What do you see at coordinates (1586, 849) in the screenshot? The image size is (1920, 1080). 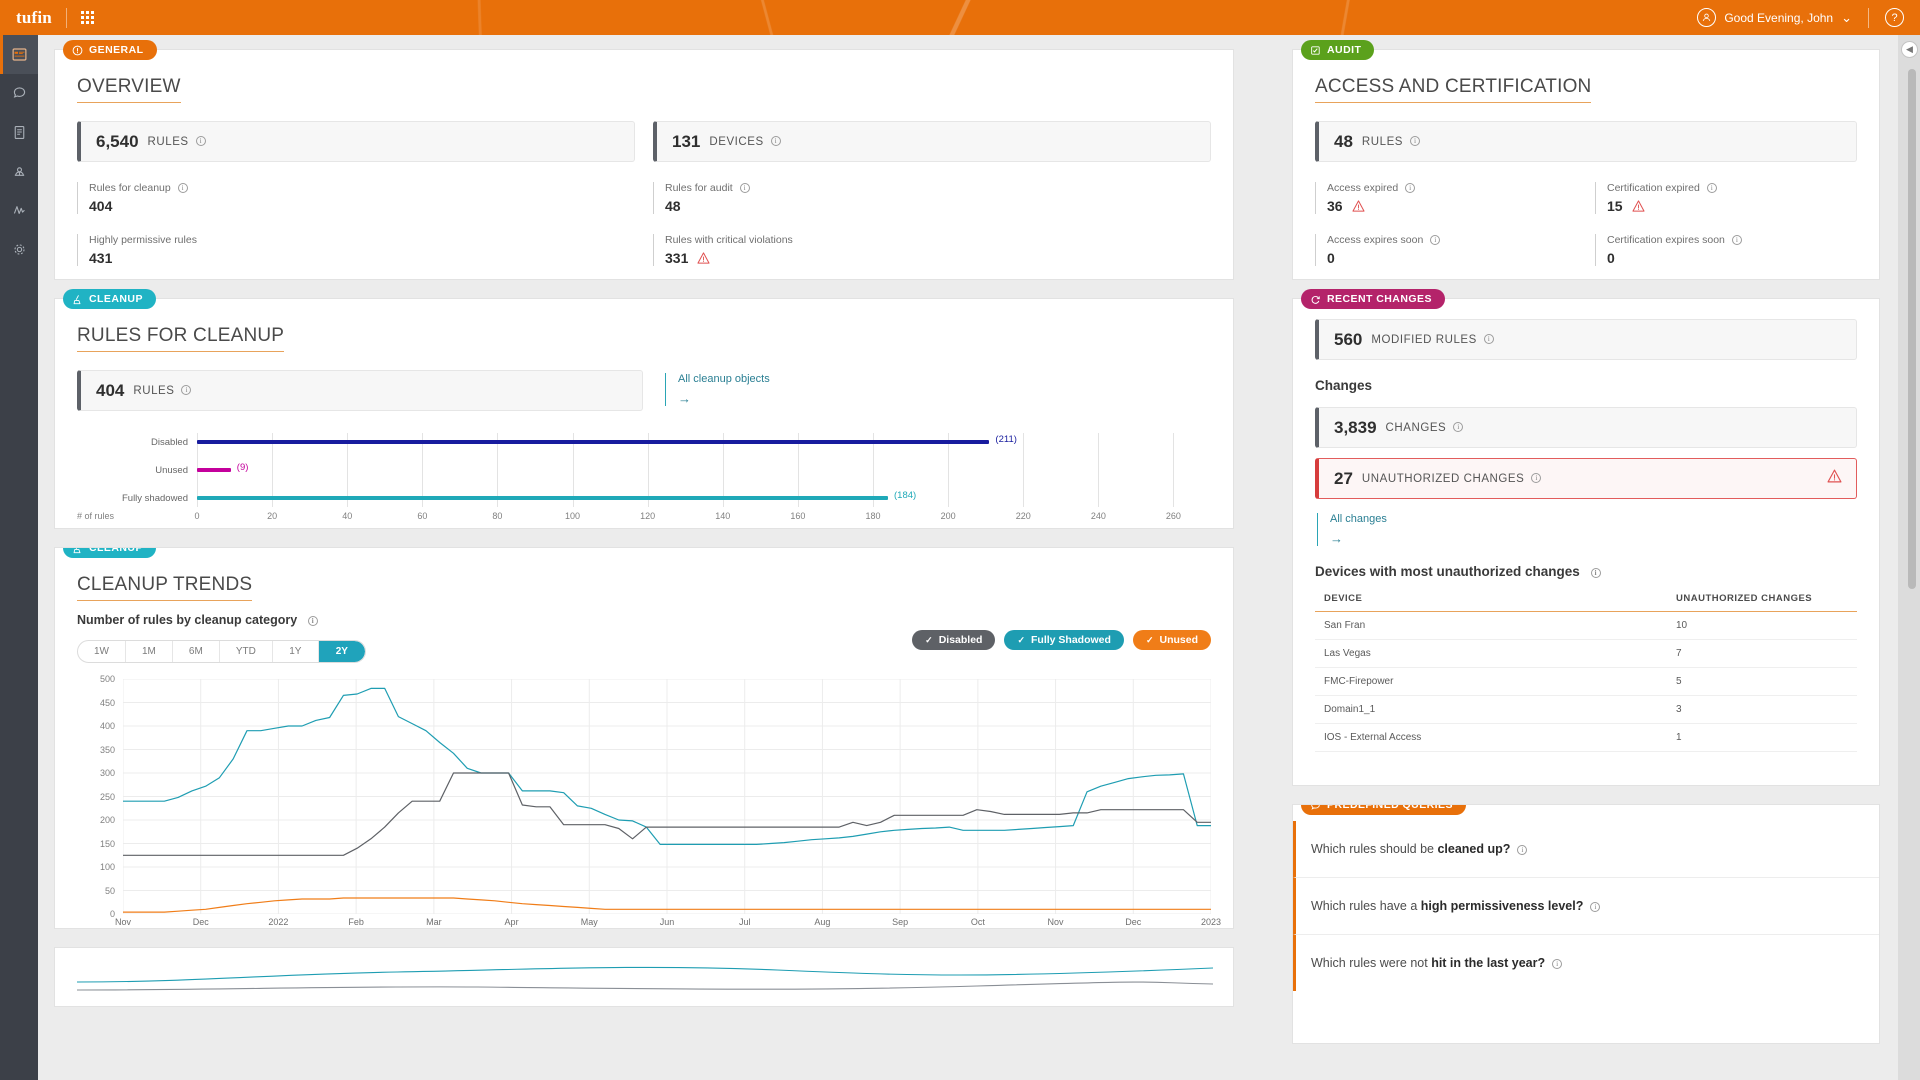 I see `query-item-1: Which rules should be cleaned up? i` at bounding box center [1586, 849].